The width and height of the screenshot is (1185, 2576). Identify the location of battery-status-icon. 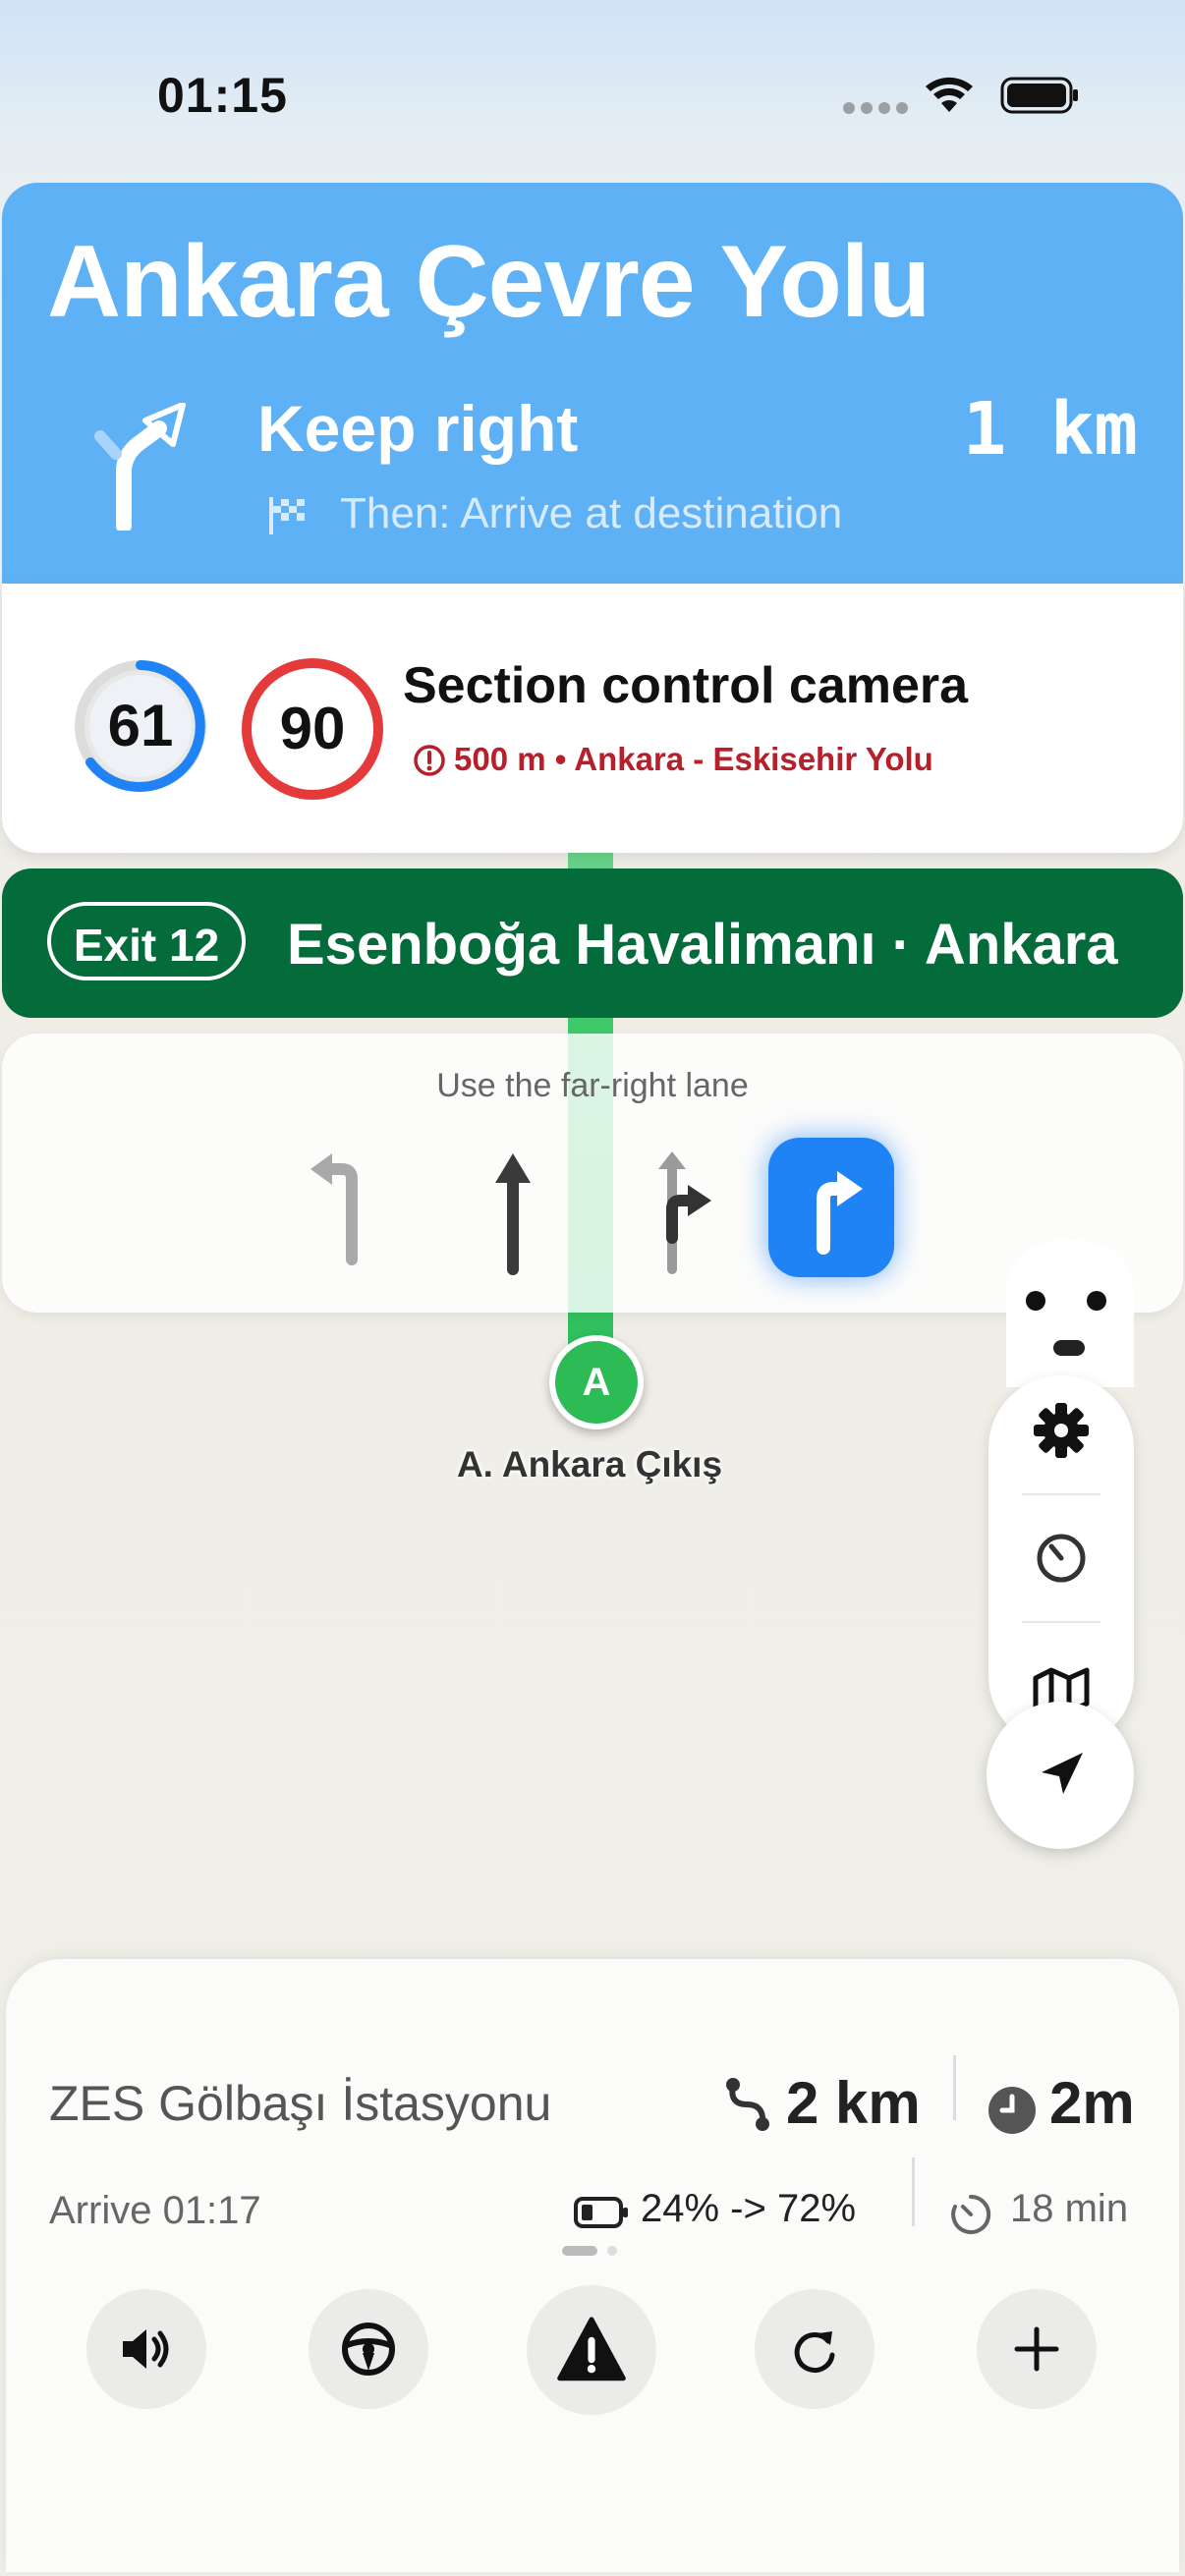
(1039, 95).